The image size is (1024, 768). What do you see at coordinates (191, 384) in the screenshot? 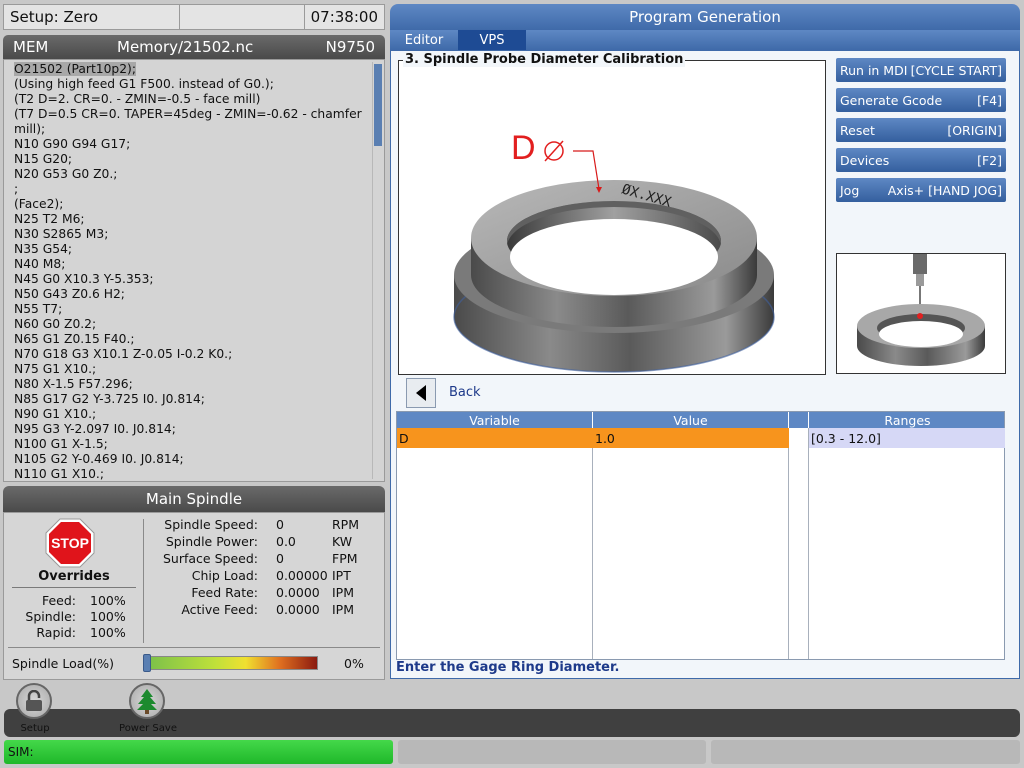
I see `program-line: N80 X-1.5 F57.296;` at bounding box center [191, 384].